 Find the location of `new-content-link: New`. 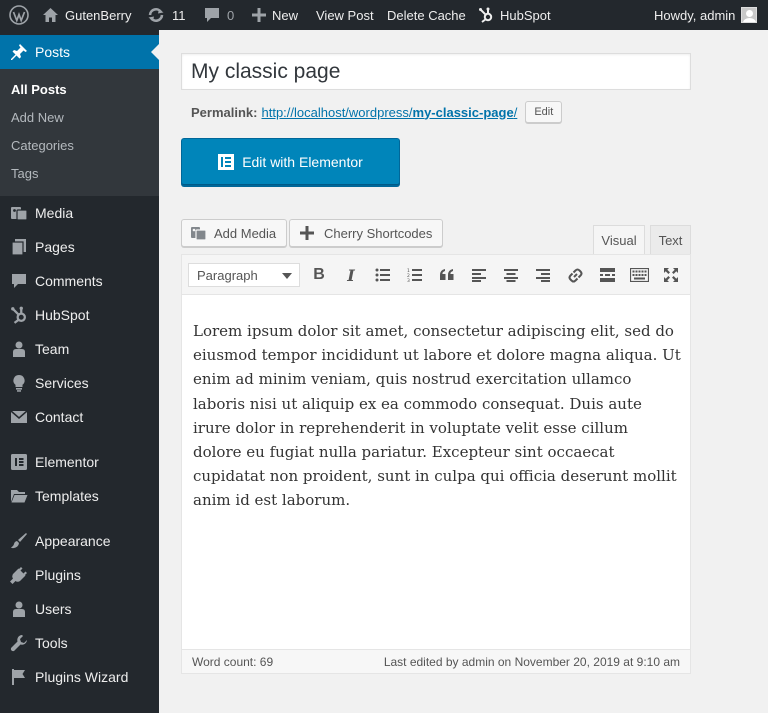

new-content-link: New is located at coordinates (275, 15).